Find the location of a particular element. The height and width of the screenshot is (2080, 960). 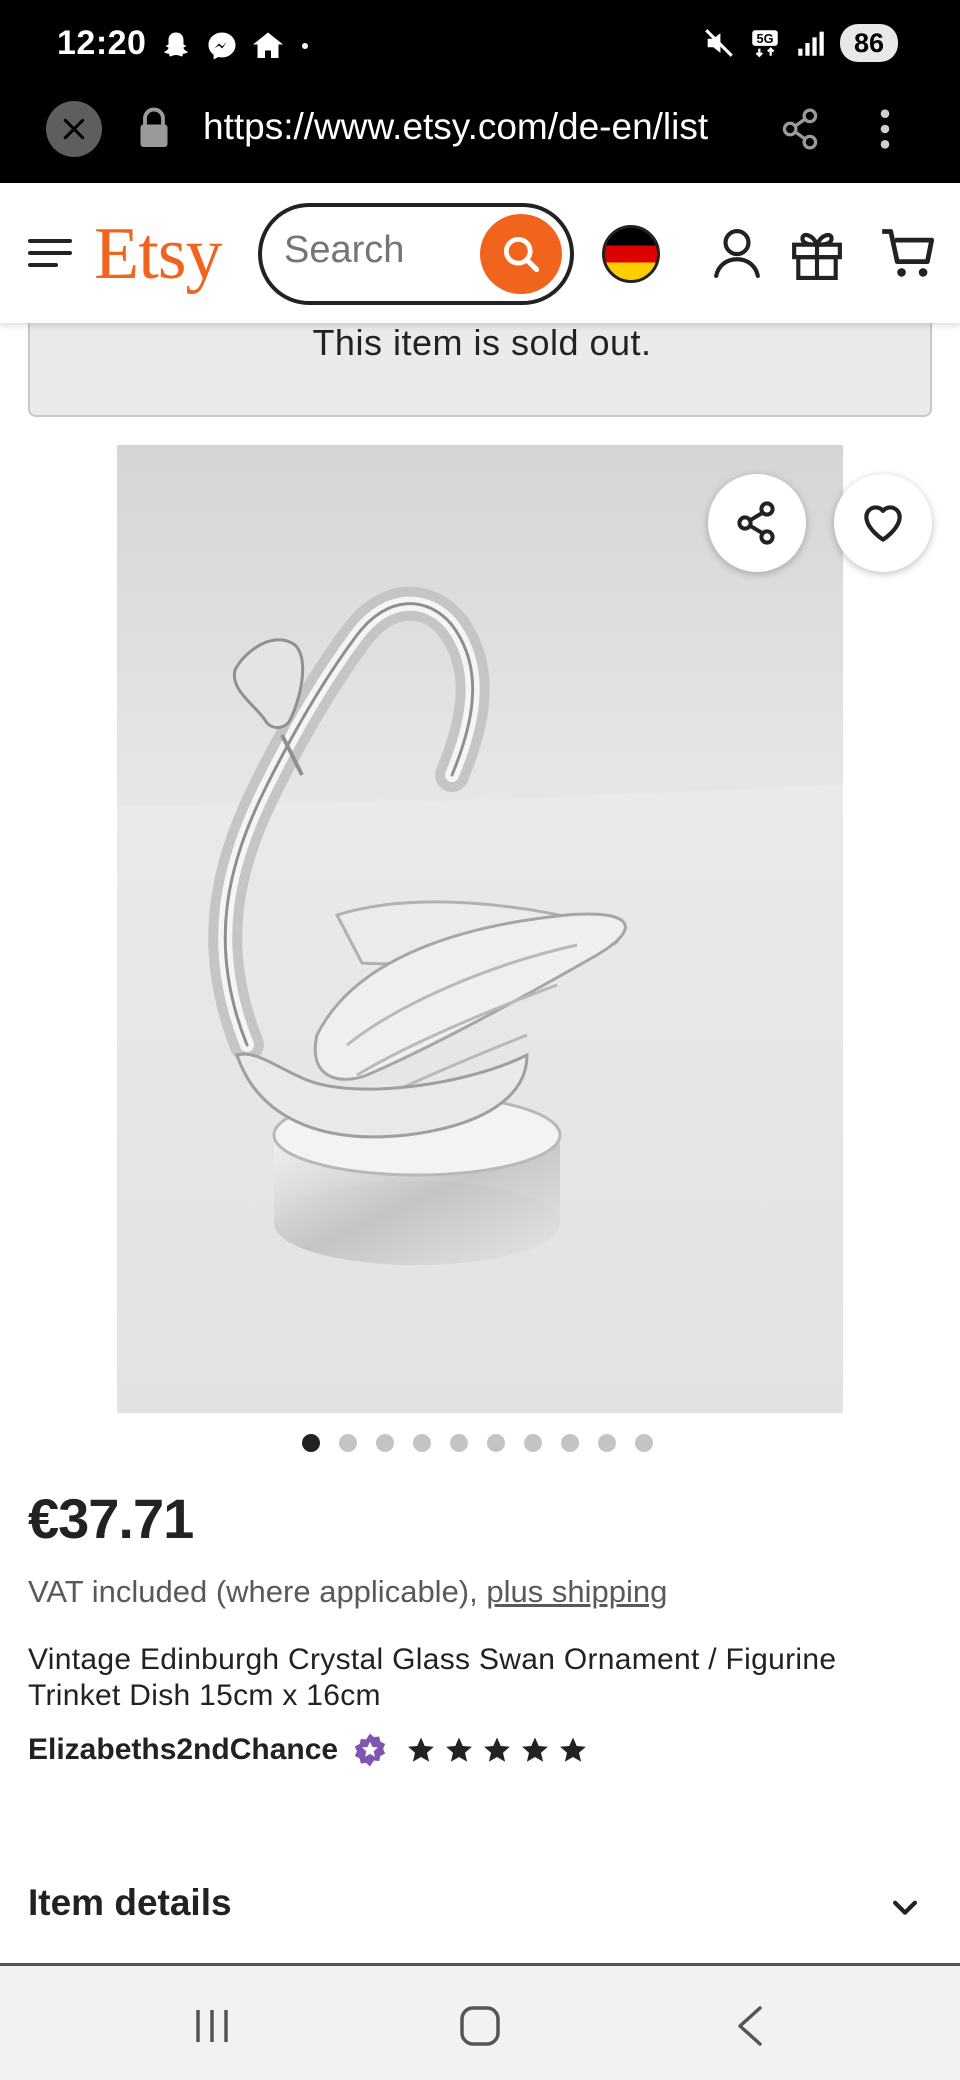

home-icon is located at coordinates (480, 2026).